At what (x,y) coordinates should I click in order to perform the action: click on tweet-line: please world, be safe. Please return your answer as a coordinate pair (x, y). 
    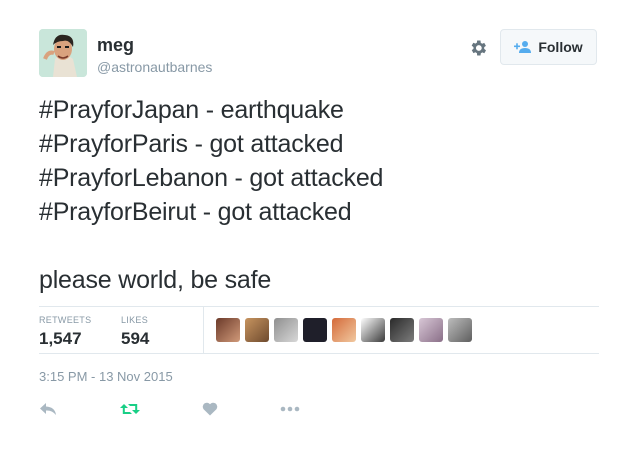
    Looking at the image, I should click on (155, 280).